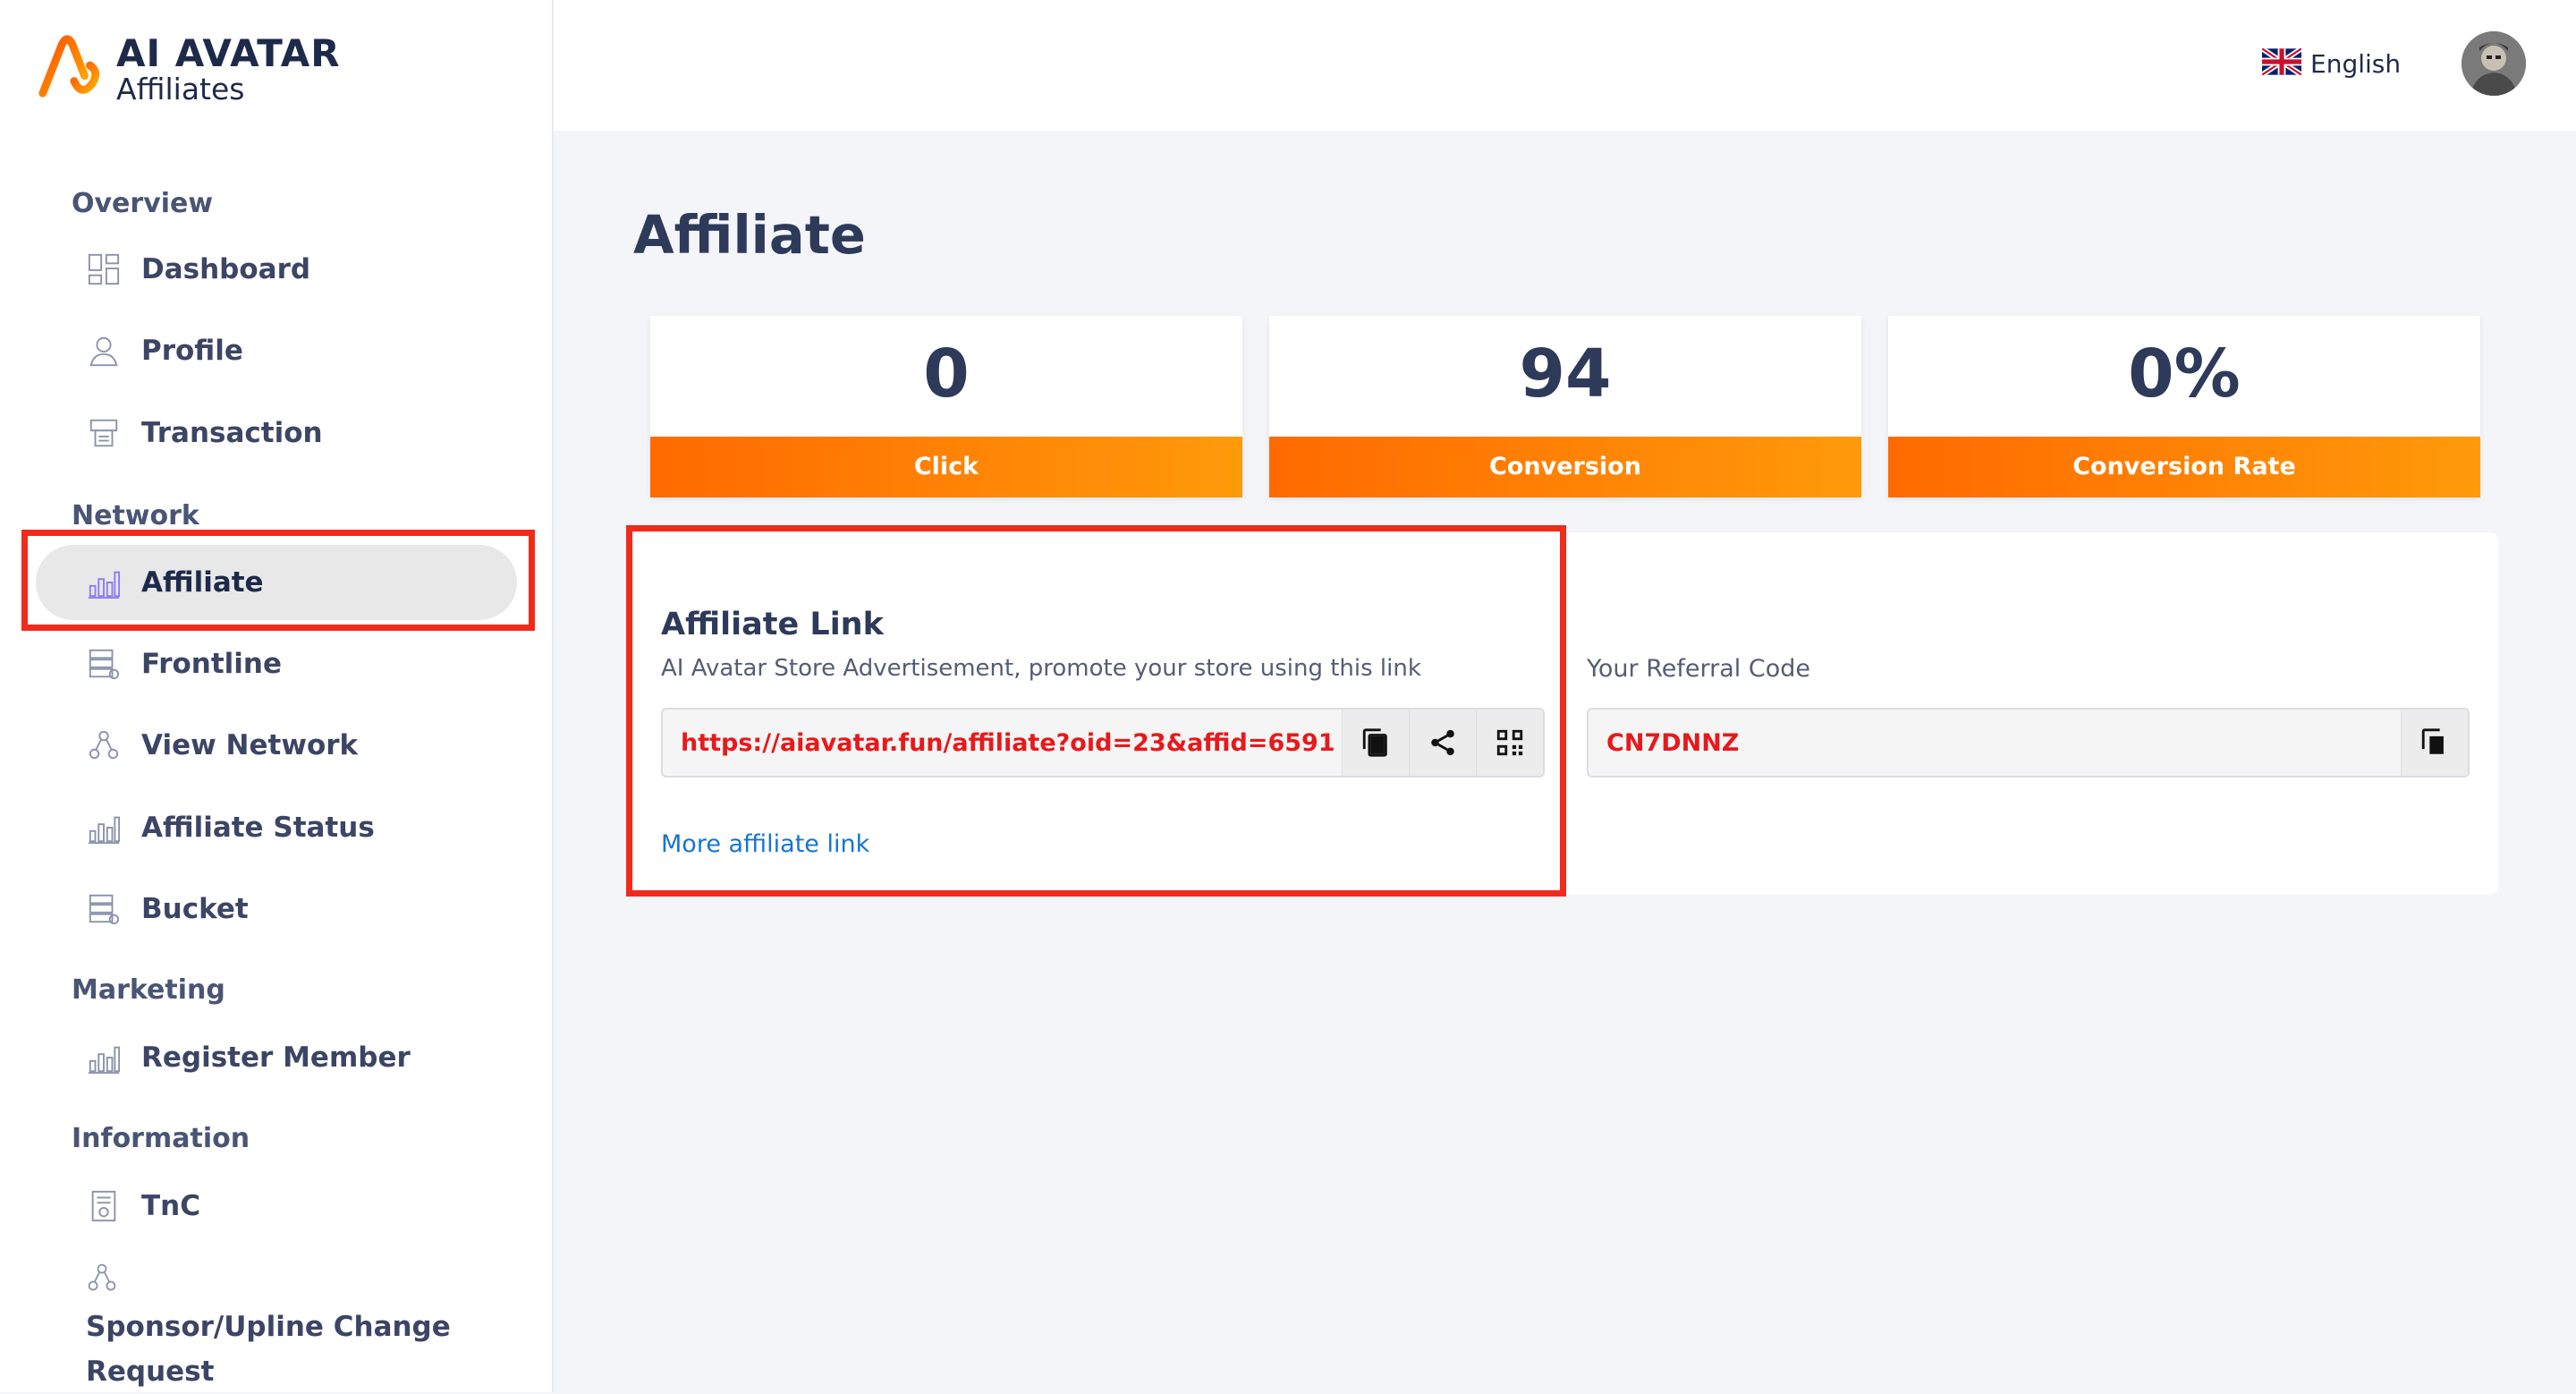  What do you see at coordinates (135, 515) in the screenshot?
I see `section-network: Network` at bounding box center [135, 515].